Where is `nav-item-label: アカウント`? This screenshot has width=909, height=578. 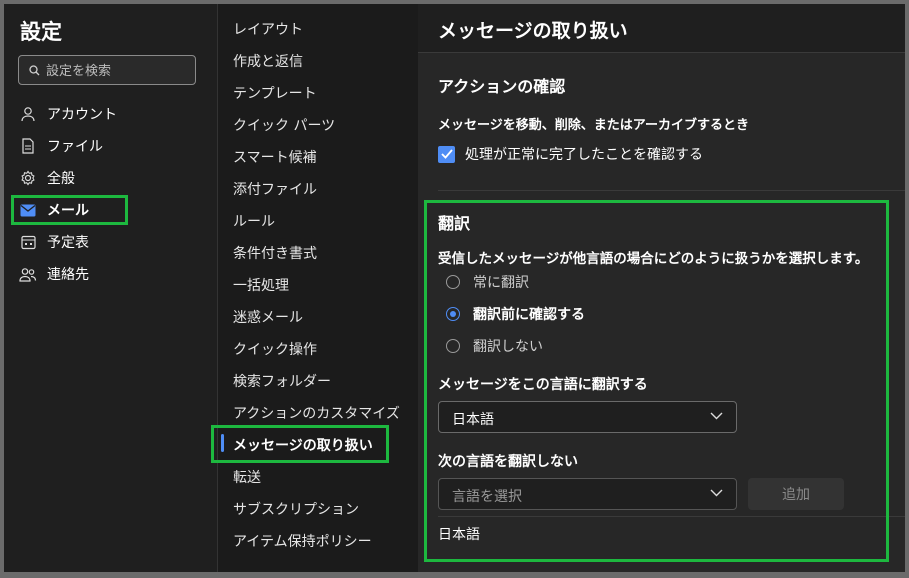 nav-item-label: アカウント is located at coordinates (82, 115).